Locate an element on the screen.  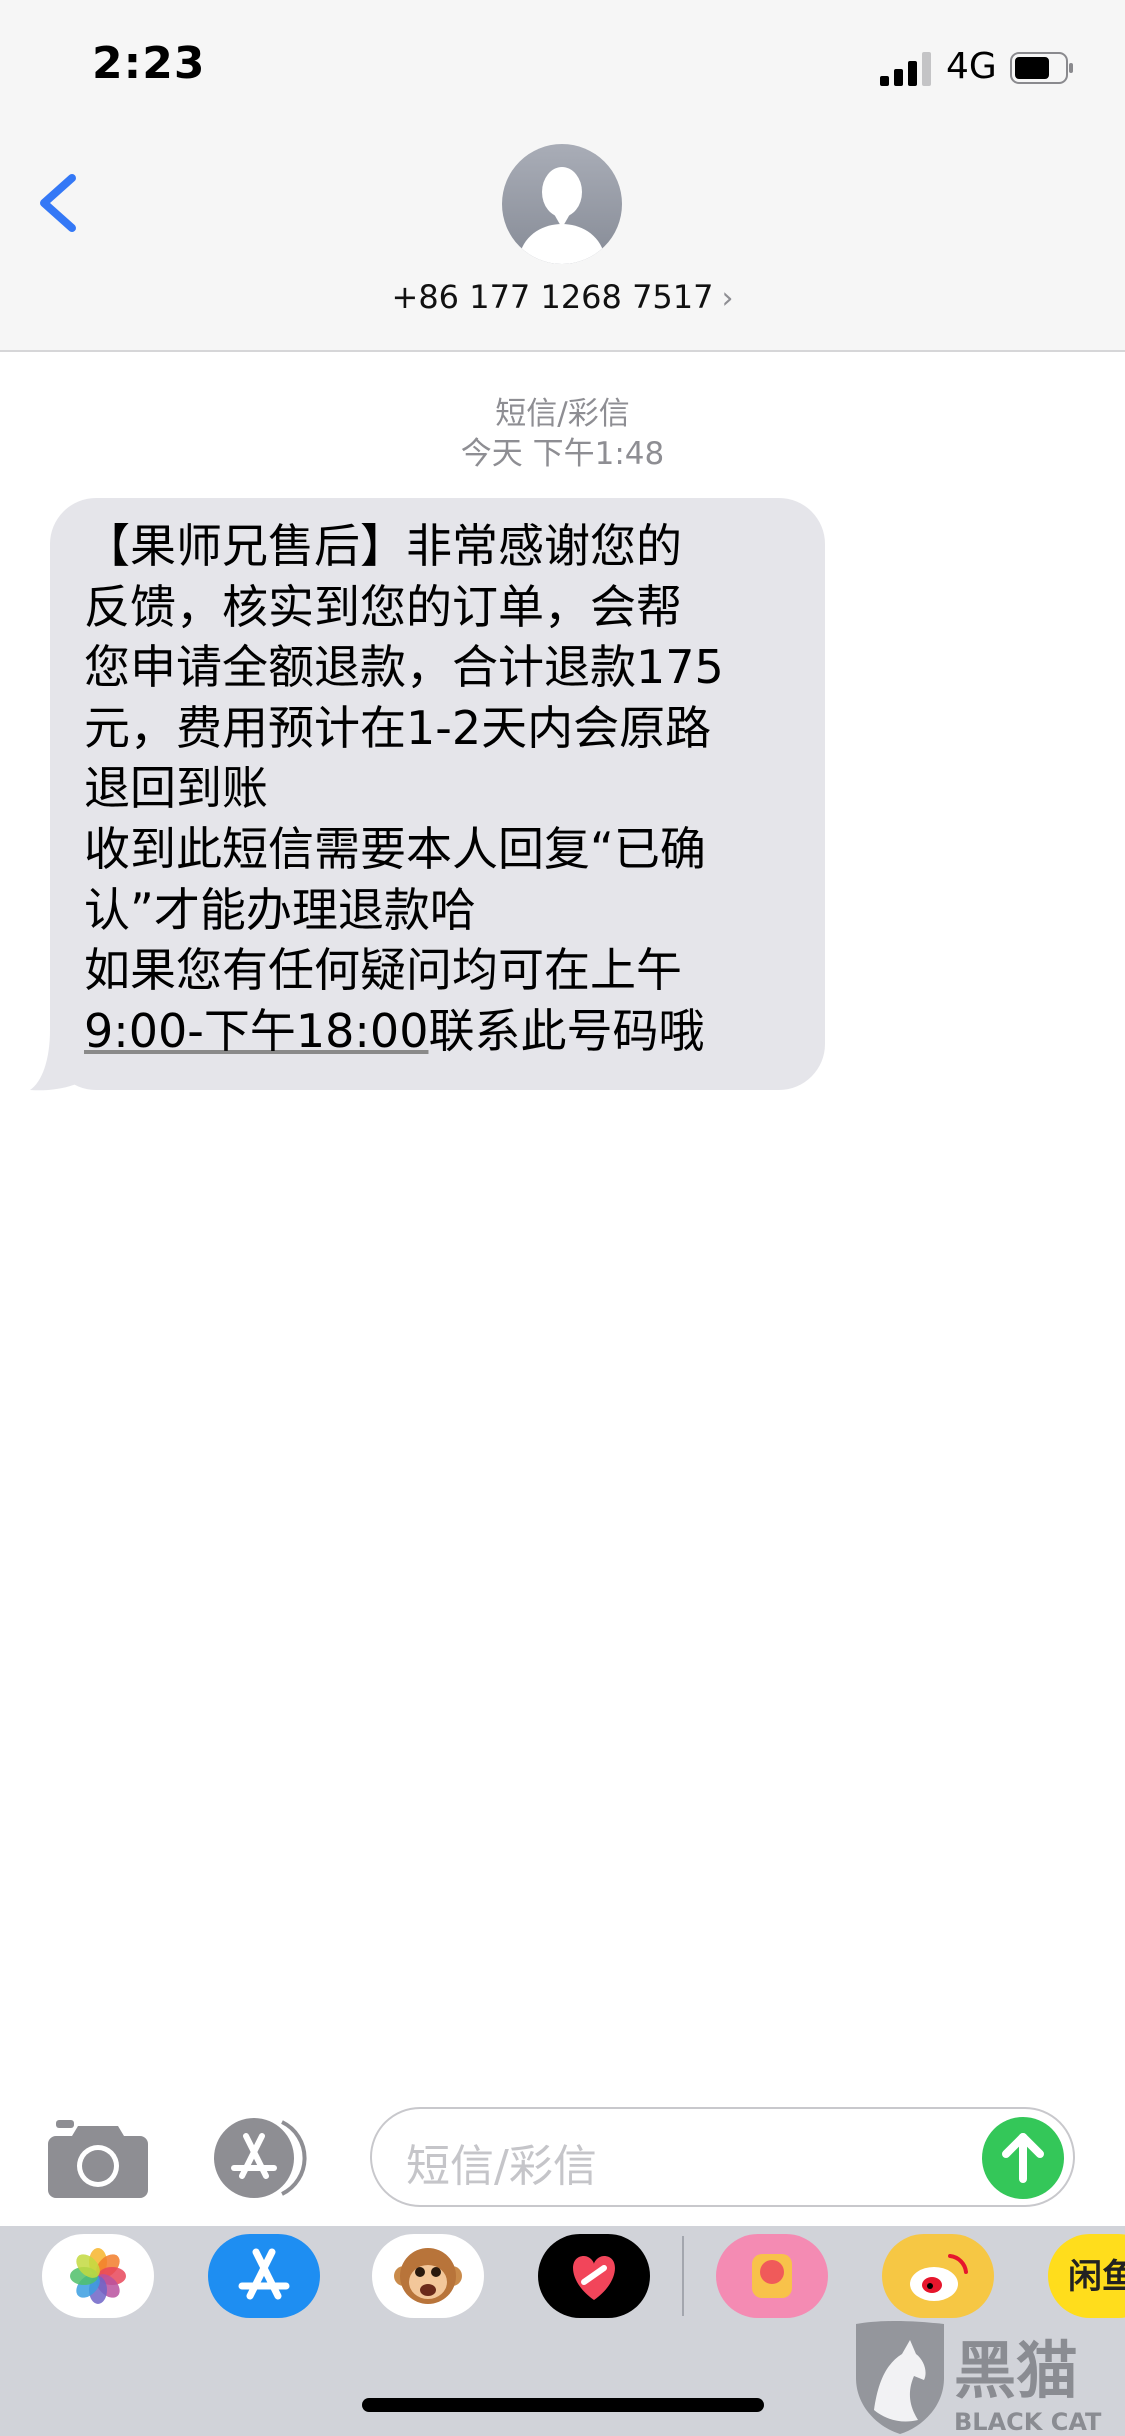
photos-icon is located at coordinates (98, 2276).